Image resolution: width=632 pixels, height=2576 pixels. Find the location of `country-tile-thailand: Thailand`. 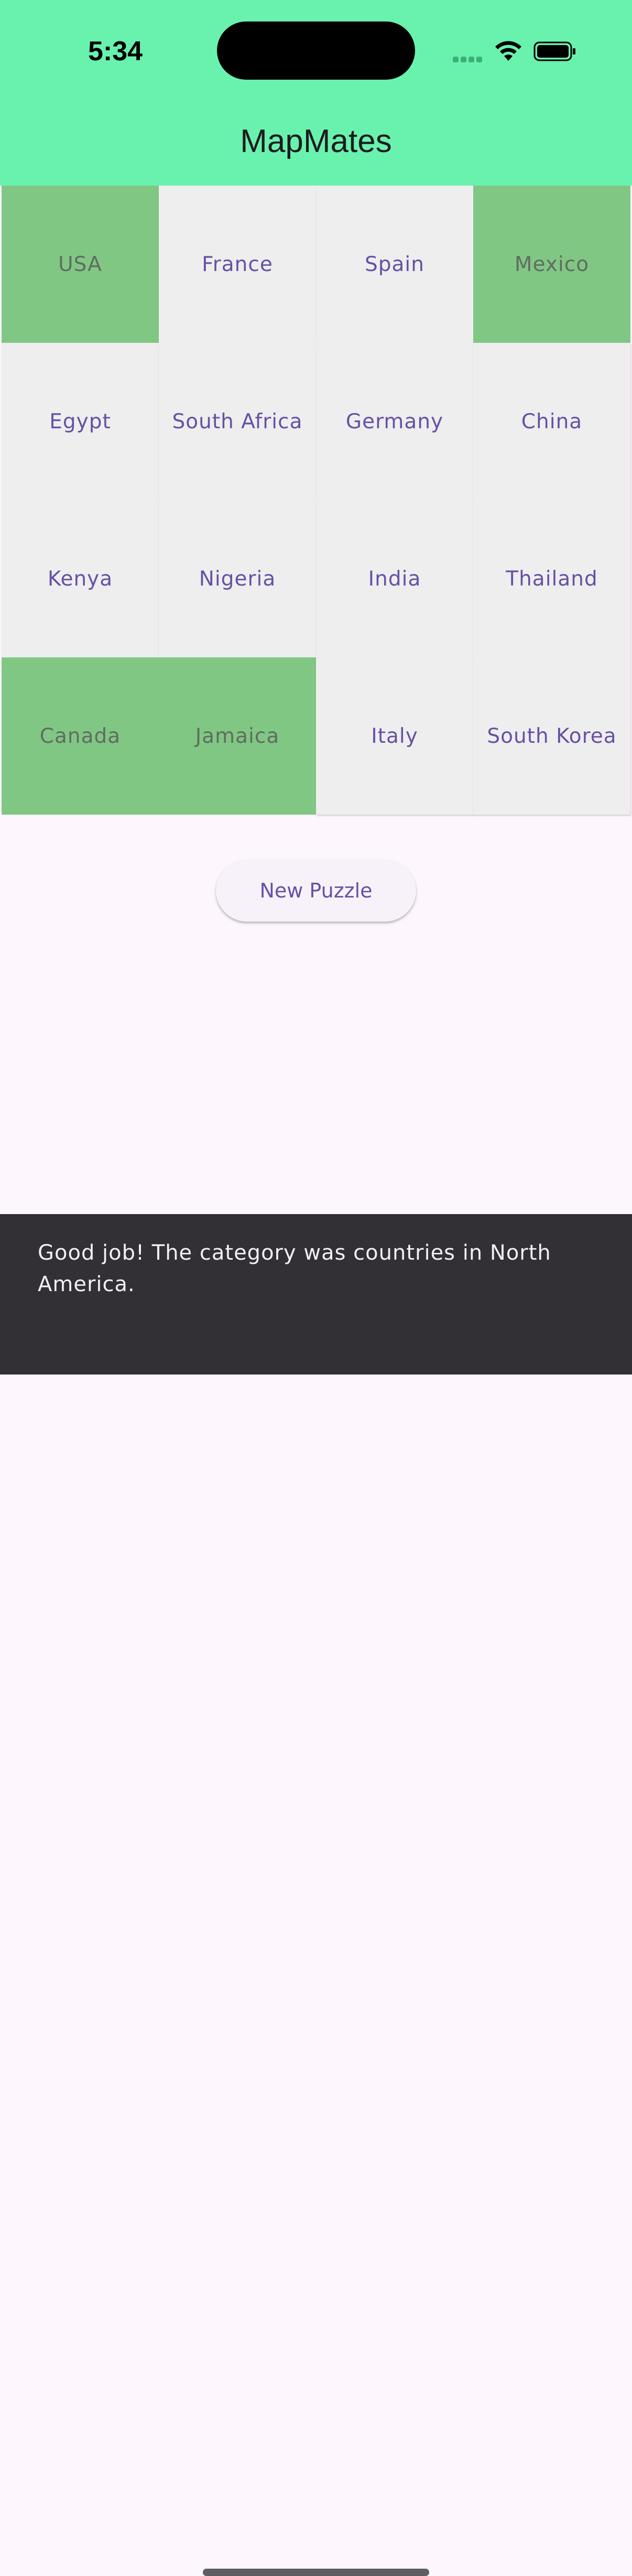

country-tile-thailand: Thailand is located at coordinates (551, 578).